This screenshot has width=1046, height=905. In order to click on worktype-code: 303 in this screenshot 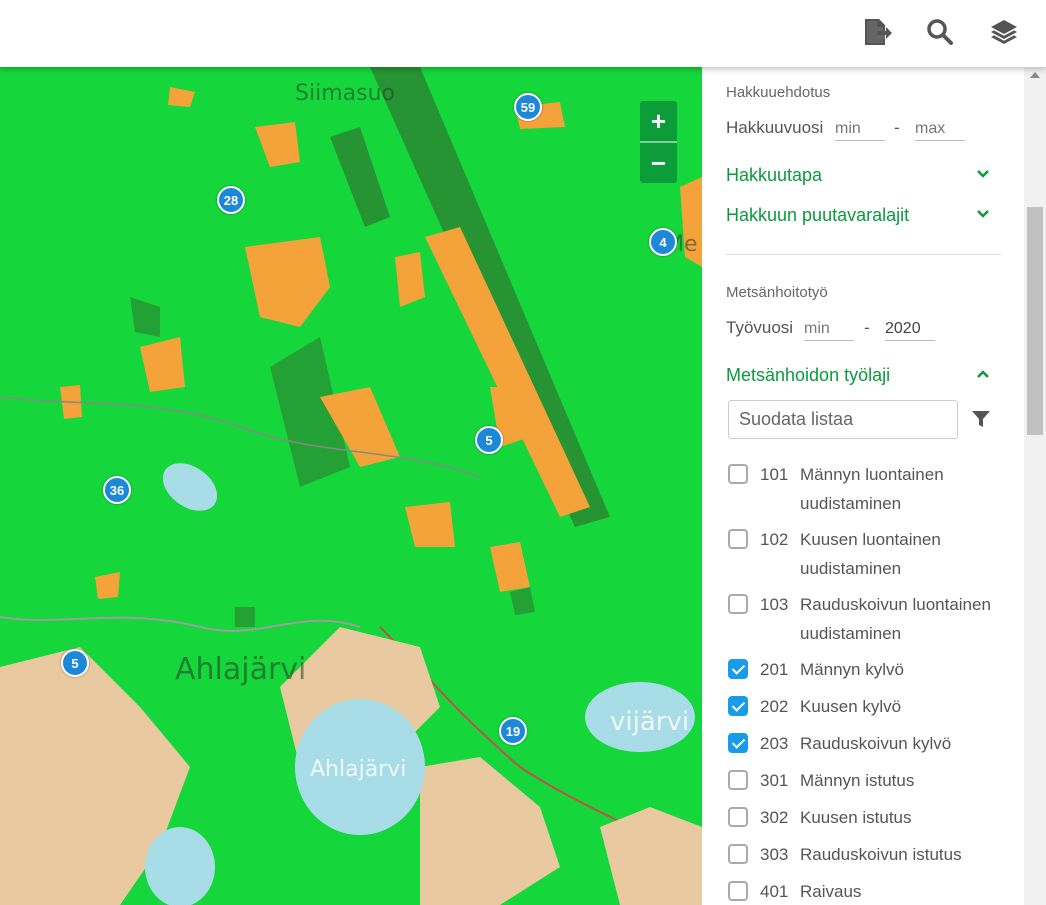, I will do `click(774, 854)`.